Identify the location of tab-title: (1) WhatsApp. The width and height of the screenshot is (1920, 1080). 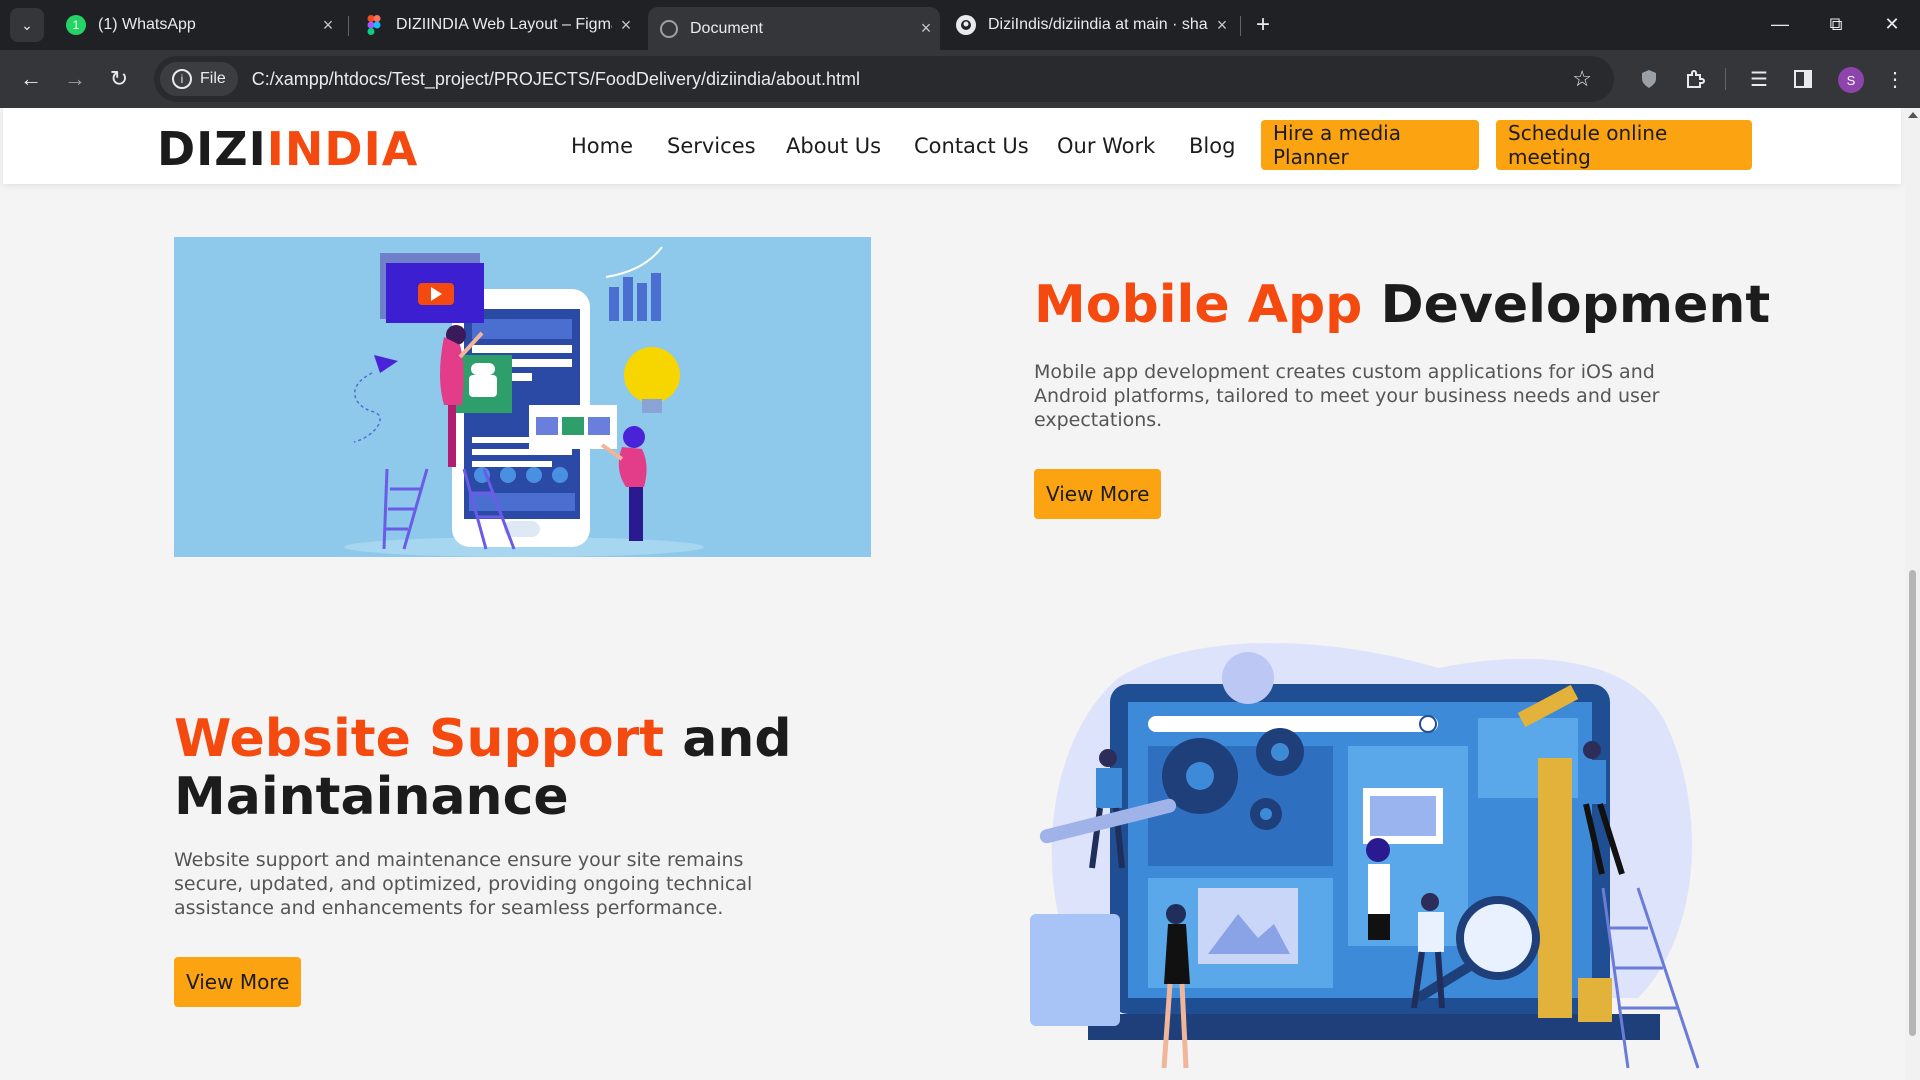
(147, 24).